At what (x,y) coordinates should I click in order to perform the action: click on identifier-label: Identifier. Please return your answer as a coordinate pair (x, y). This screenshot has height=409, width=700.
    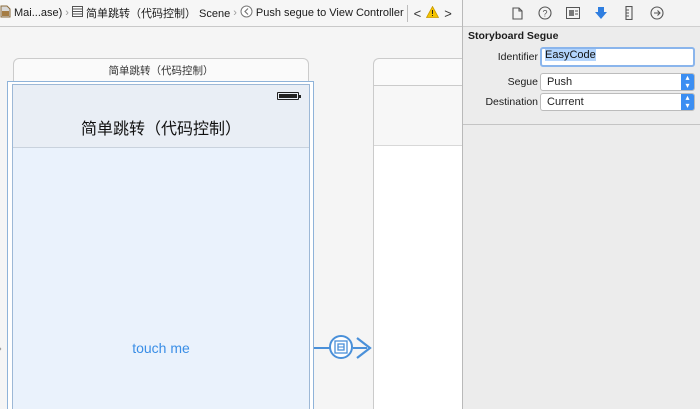
    Looking at the image, I should click on (517, 57).